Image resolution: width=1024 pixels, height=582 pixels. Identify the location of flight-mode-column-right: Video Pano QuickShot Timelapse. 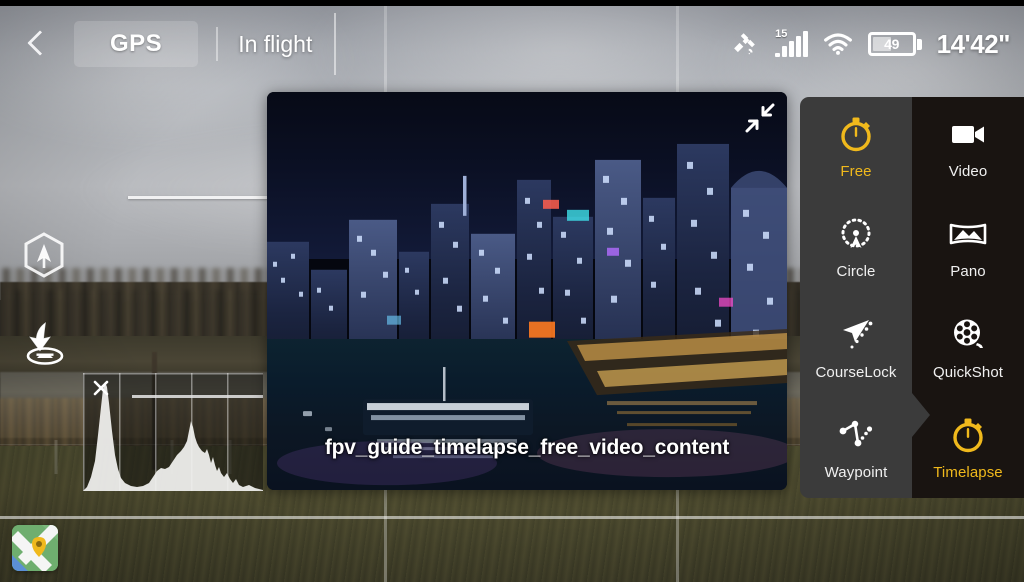
(968, 297).